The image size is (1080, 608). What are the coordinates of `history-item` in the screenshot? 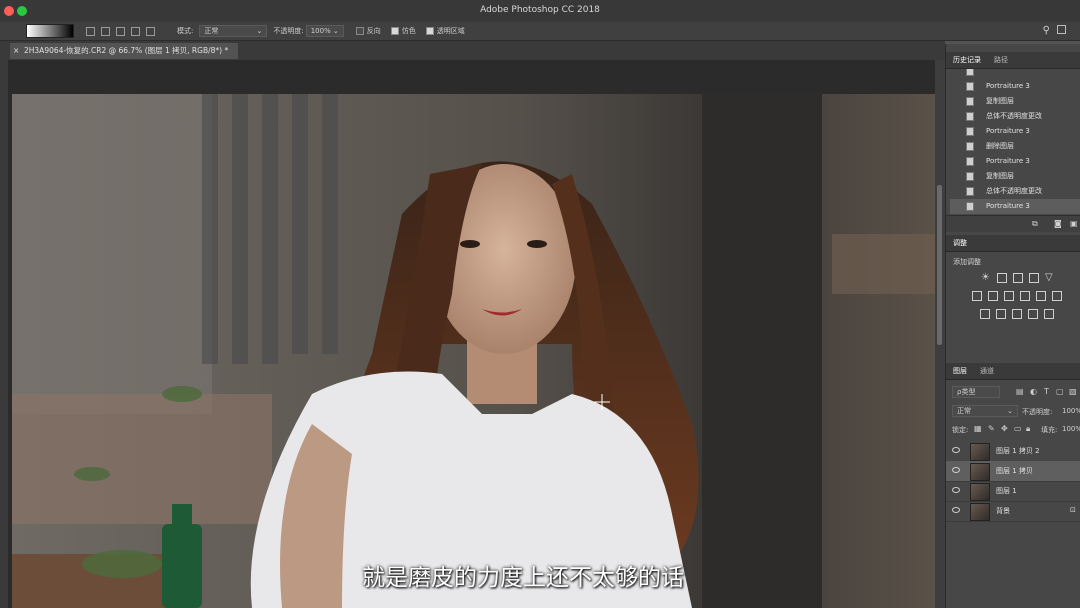 It's located at (1015, 74).